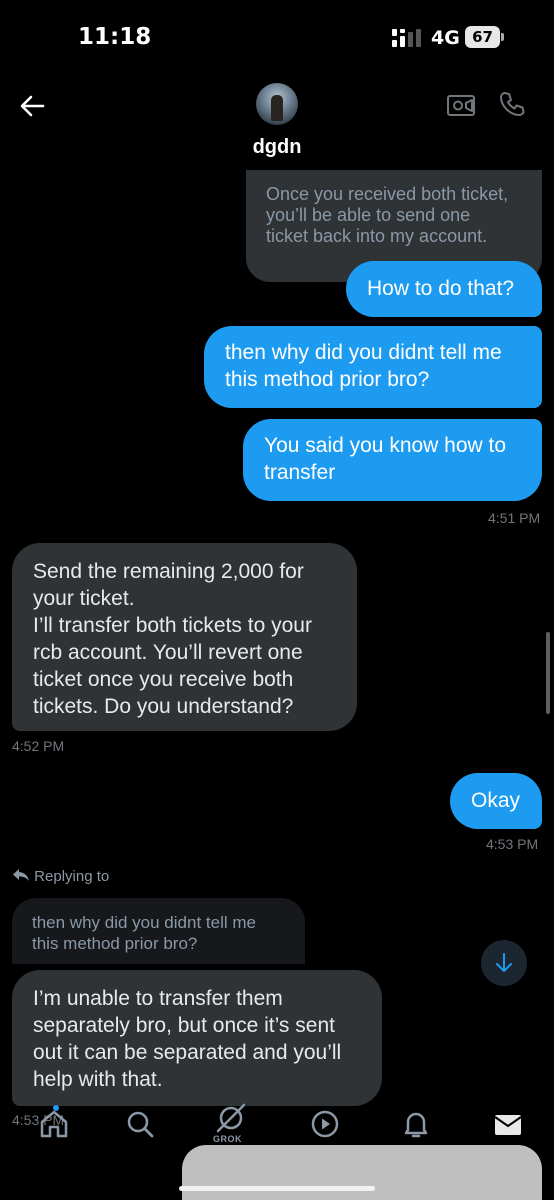  What do you see at coordinates (277, 147) in the screenshot?
I see `contact-name: dgdn` at bounding box center [277, 147].